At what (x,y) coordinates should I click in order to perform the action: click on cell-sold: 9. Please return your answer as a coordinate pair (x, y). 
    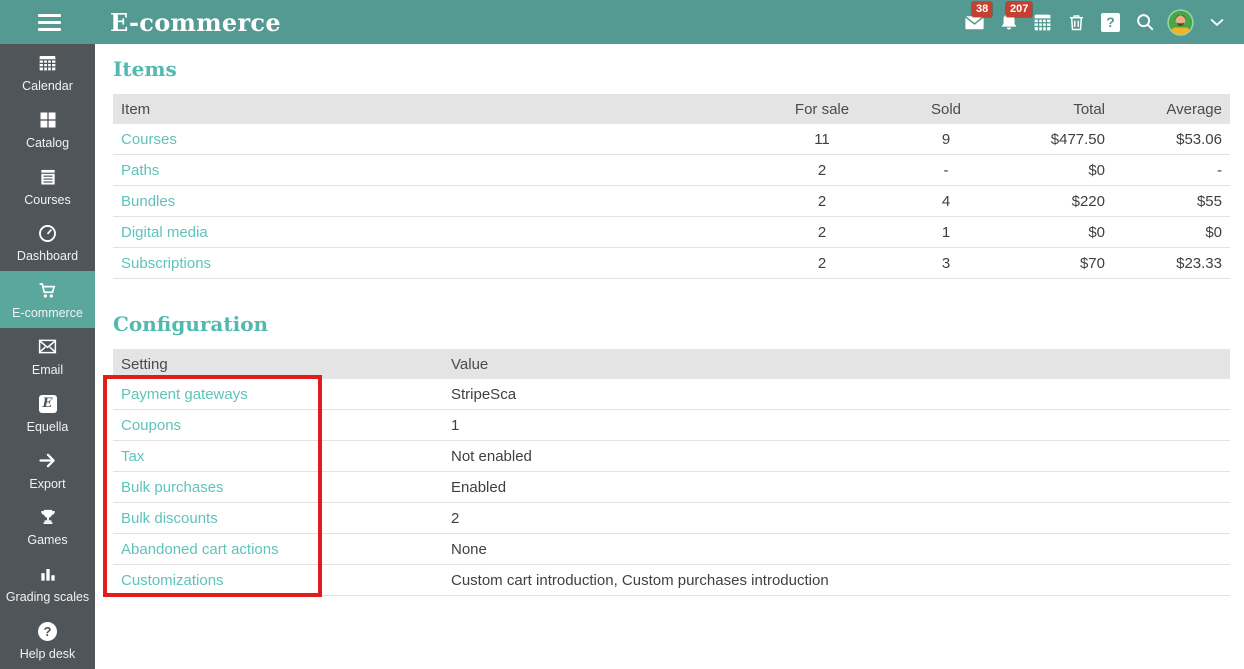
    Looking at the image, I should click on (946, 139).